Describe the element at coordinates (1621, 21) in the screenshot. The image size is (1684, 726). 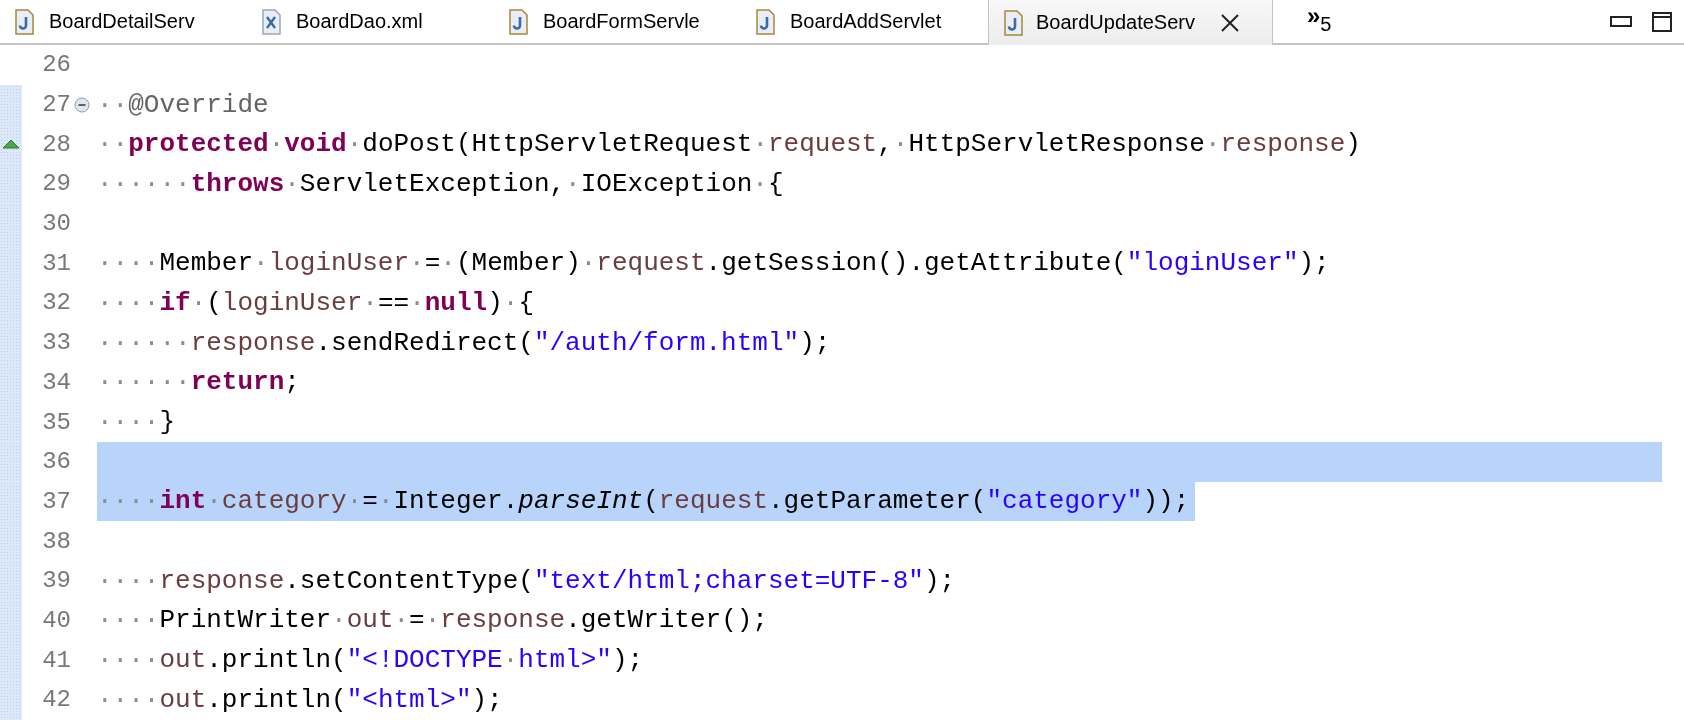
I see `minimize-icon` at that location.